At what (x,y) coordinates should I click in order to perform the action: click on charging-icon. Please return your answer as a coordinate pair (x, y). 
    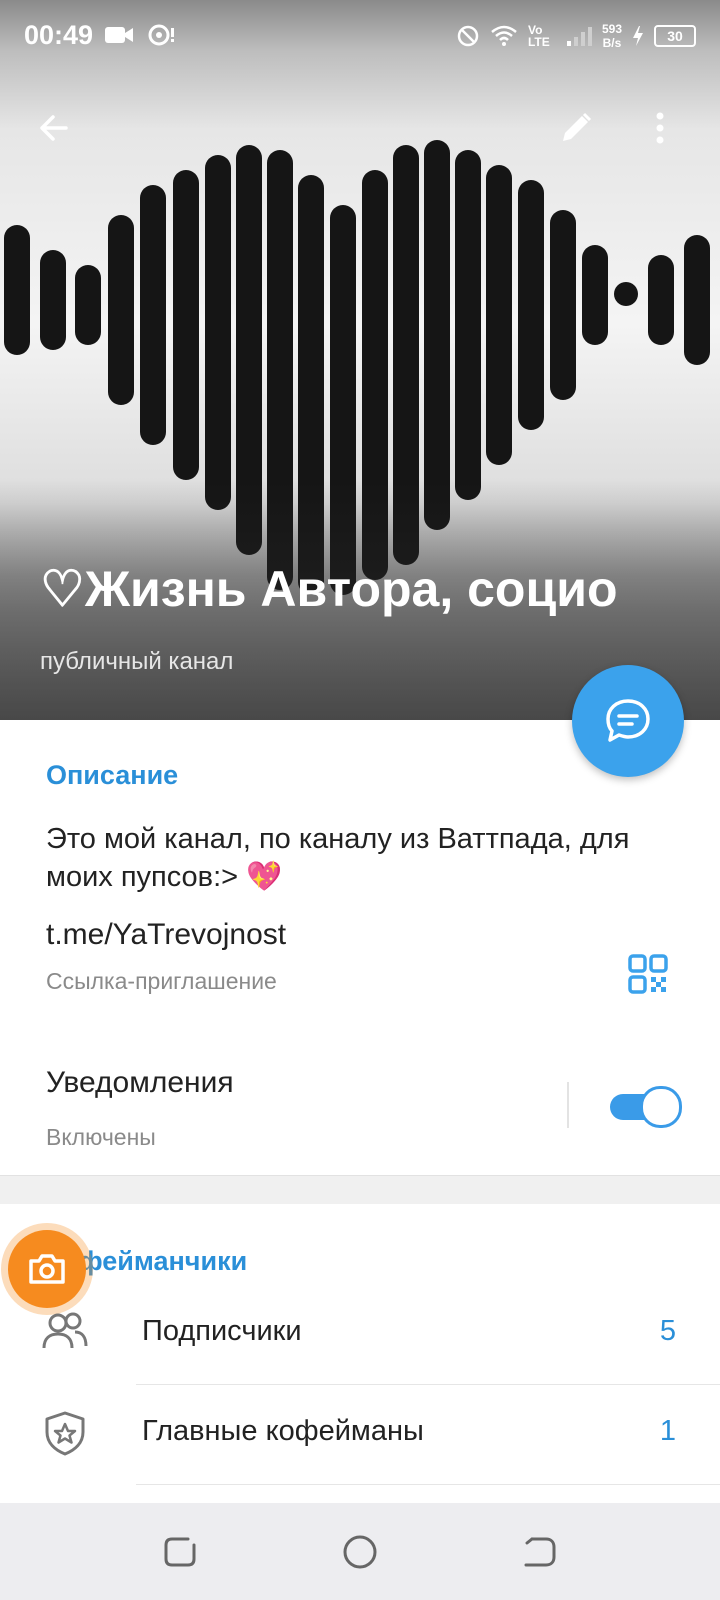
    Looking at the image, I should click on (638, 36).